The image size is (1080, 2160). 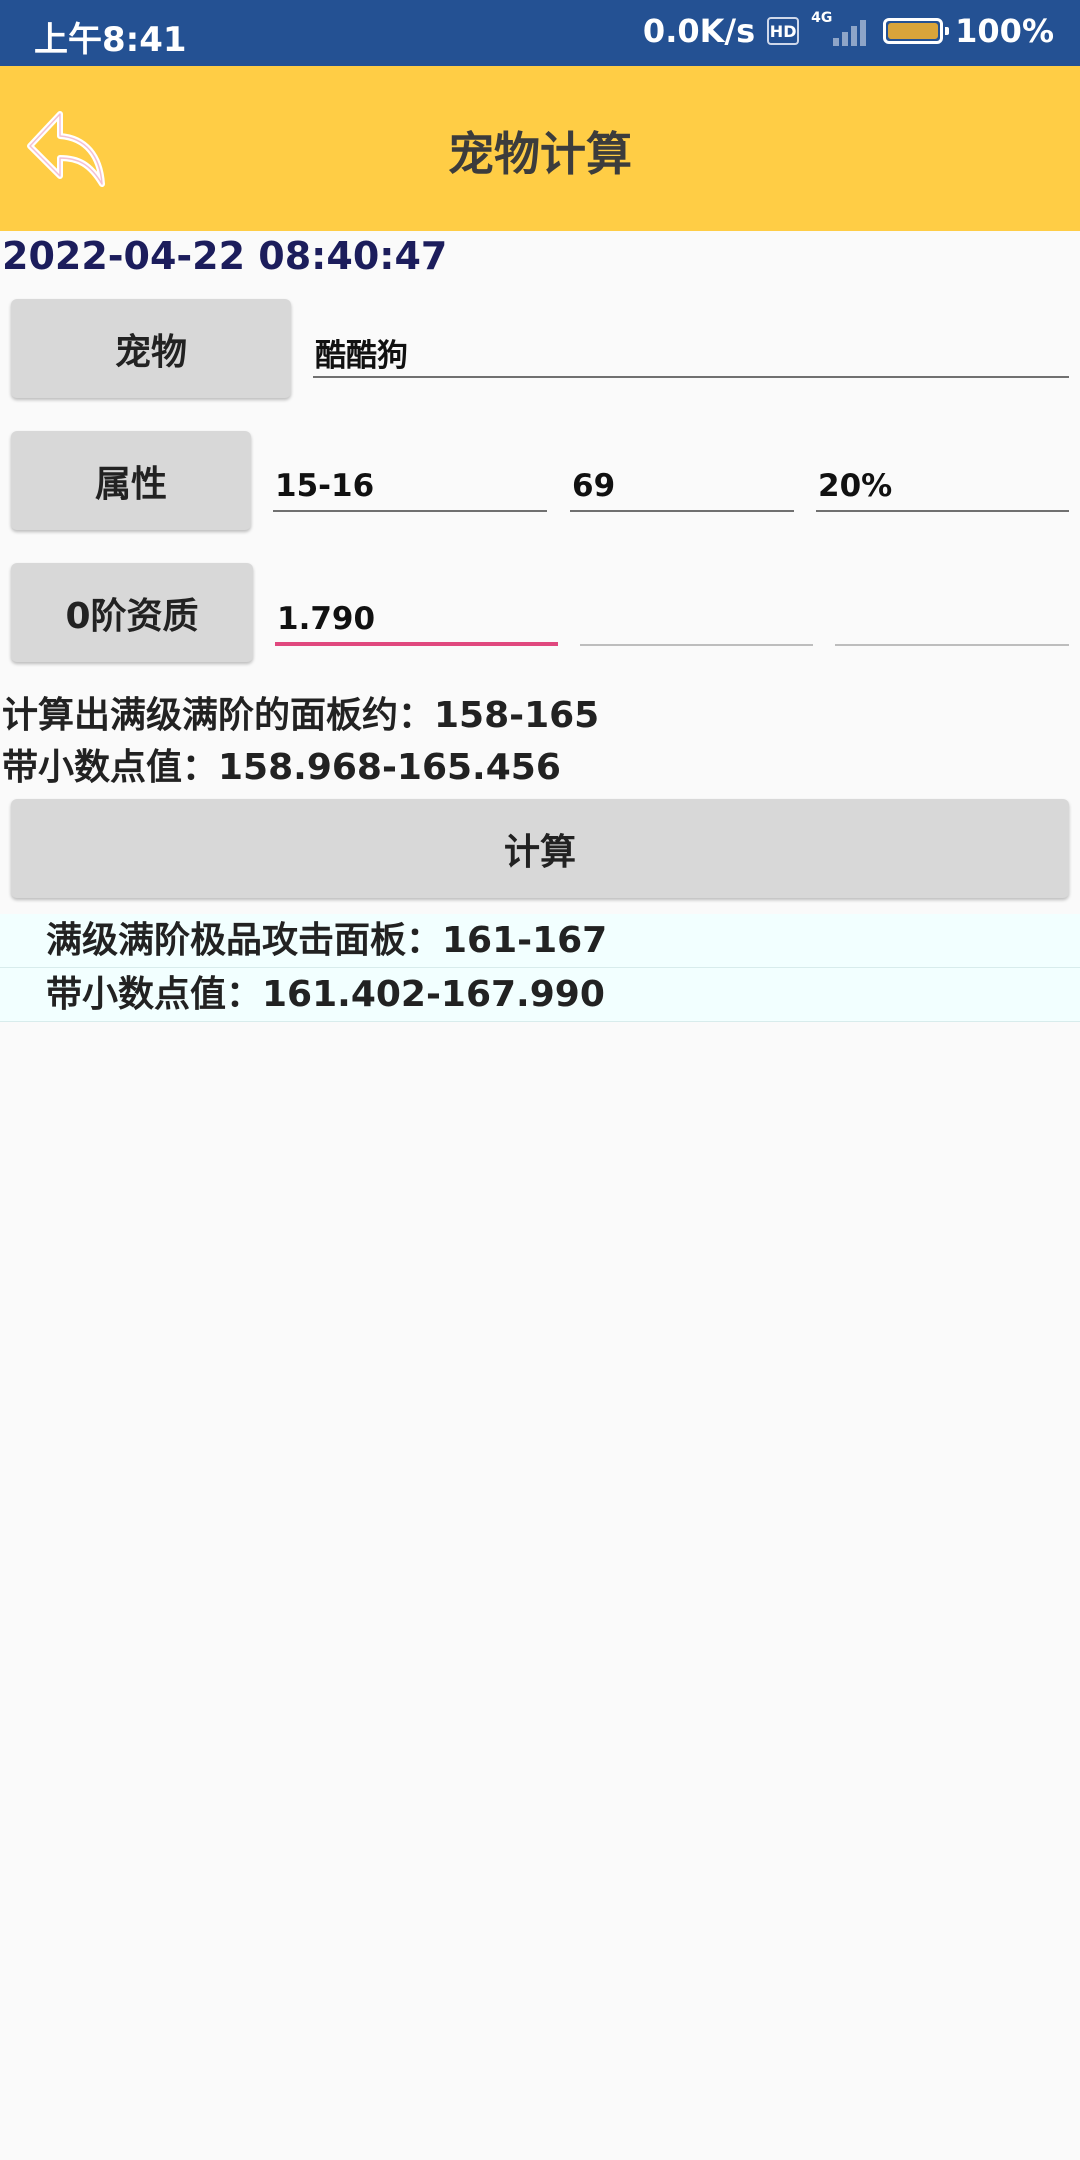 What do you see at coordinates (540, 848) in the screenshot?
I see `calculate-button: 计算` at bounding box center [540, 848].